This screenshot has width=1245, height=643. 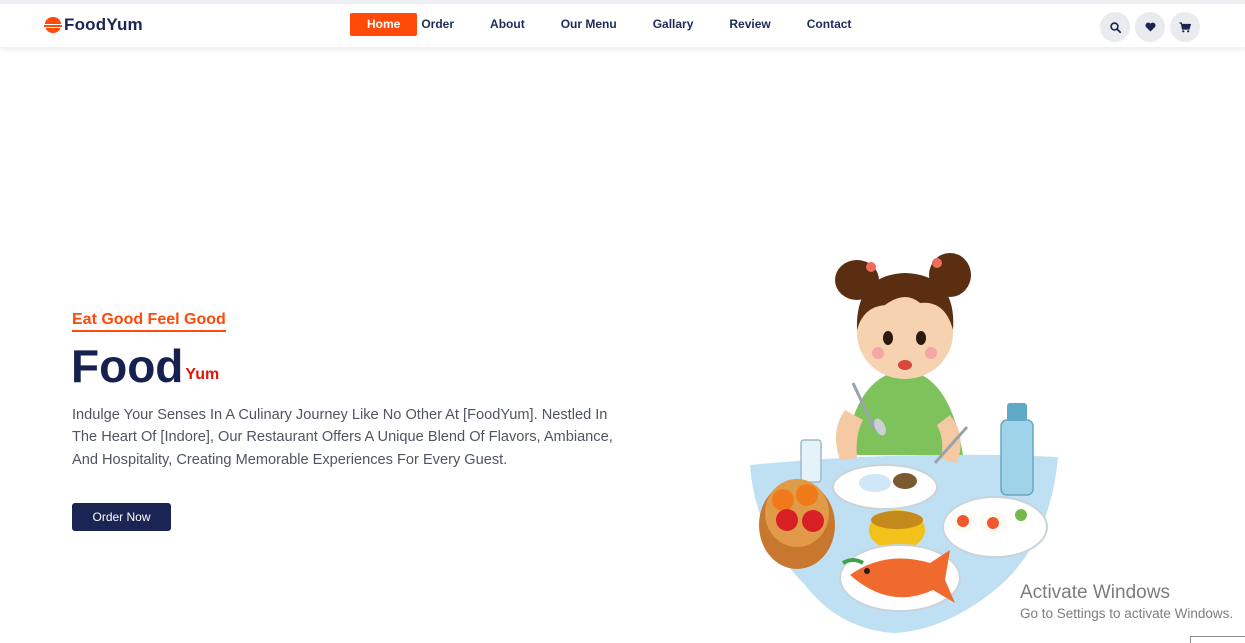 I want to click on search-icon, so click(x=1115, y=27).